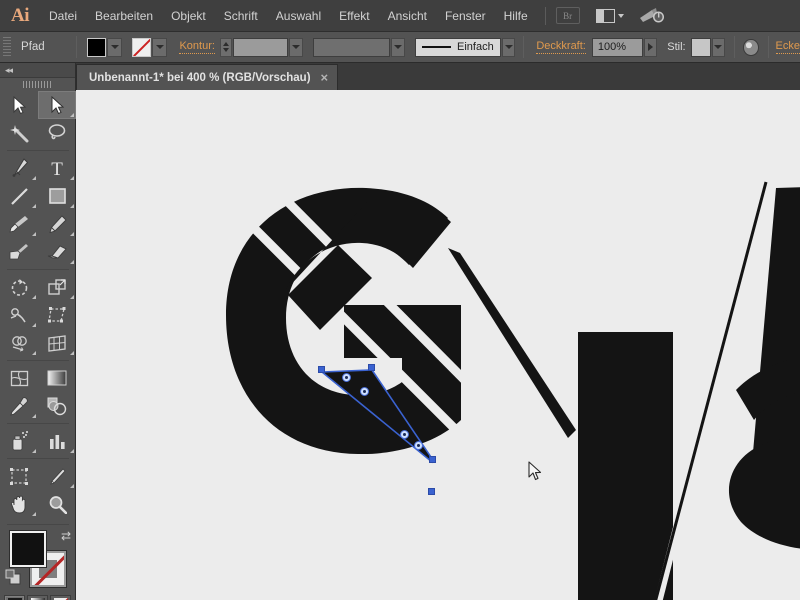  What do you see at coordinates (13, 577) in the screenshot?
I see `default-fill-stroke-icon` at bounding box center [13, 577].